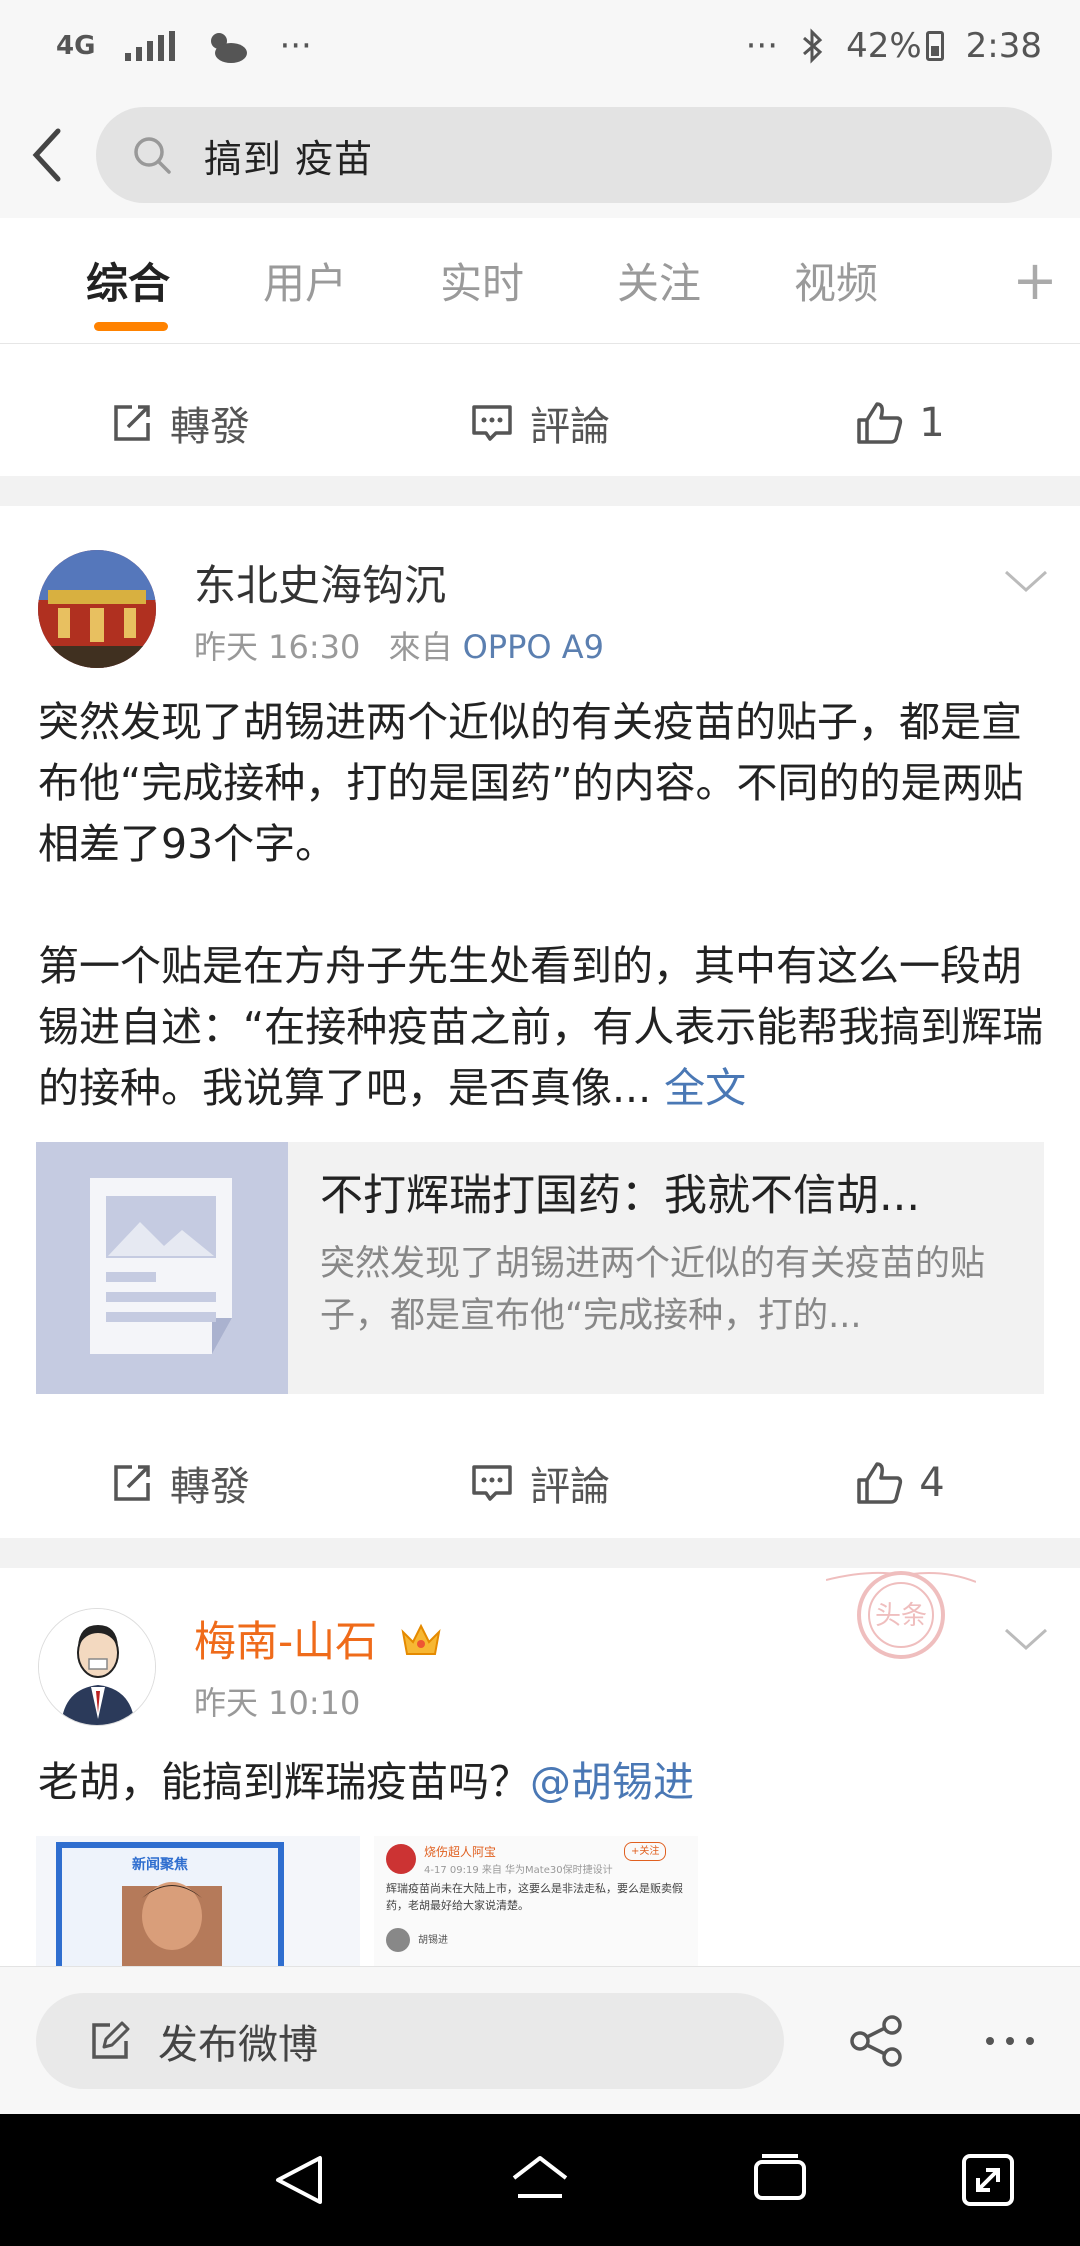  I want to click on weather-icon, so click(229, 48).